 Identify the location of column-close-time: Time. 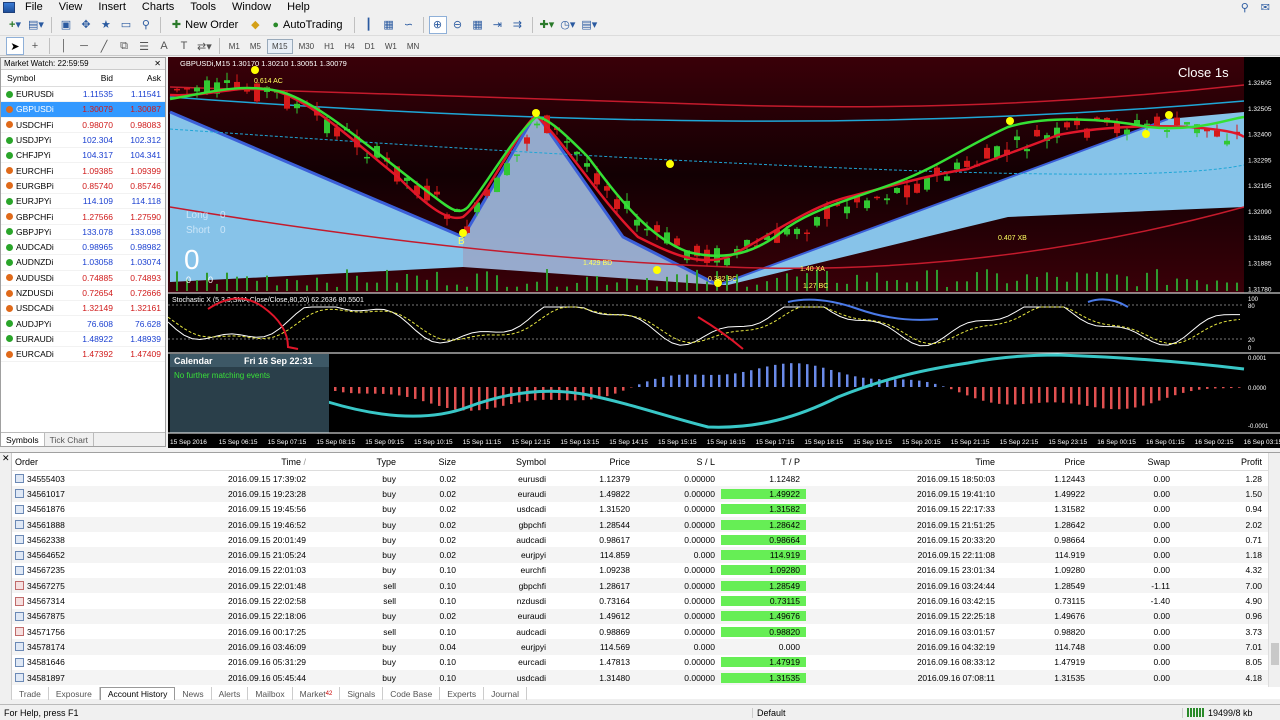
(903, 462).